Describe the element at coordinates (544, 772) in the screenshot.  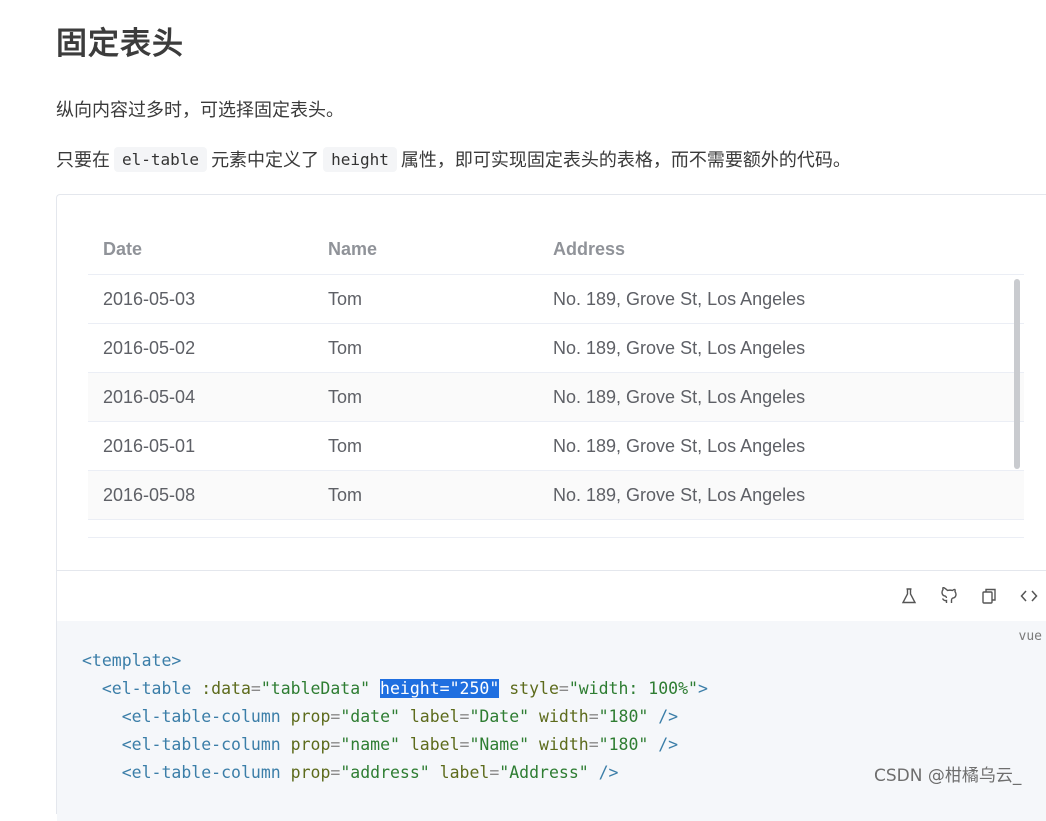
I see `code-string: "Address"` at that location.